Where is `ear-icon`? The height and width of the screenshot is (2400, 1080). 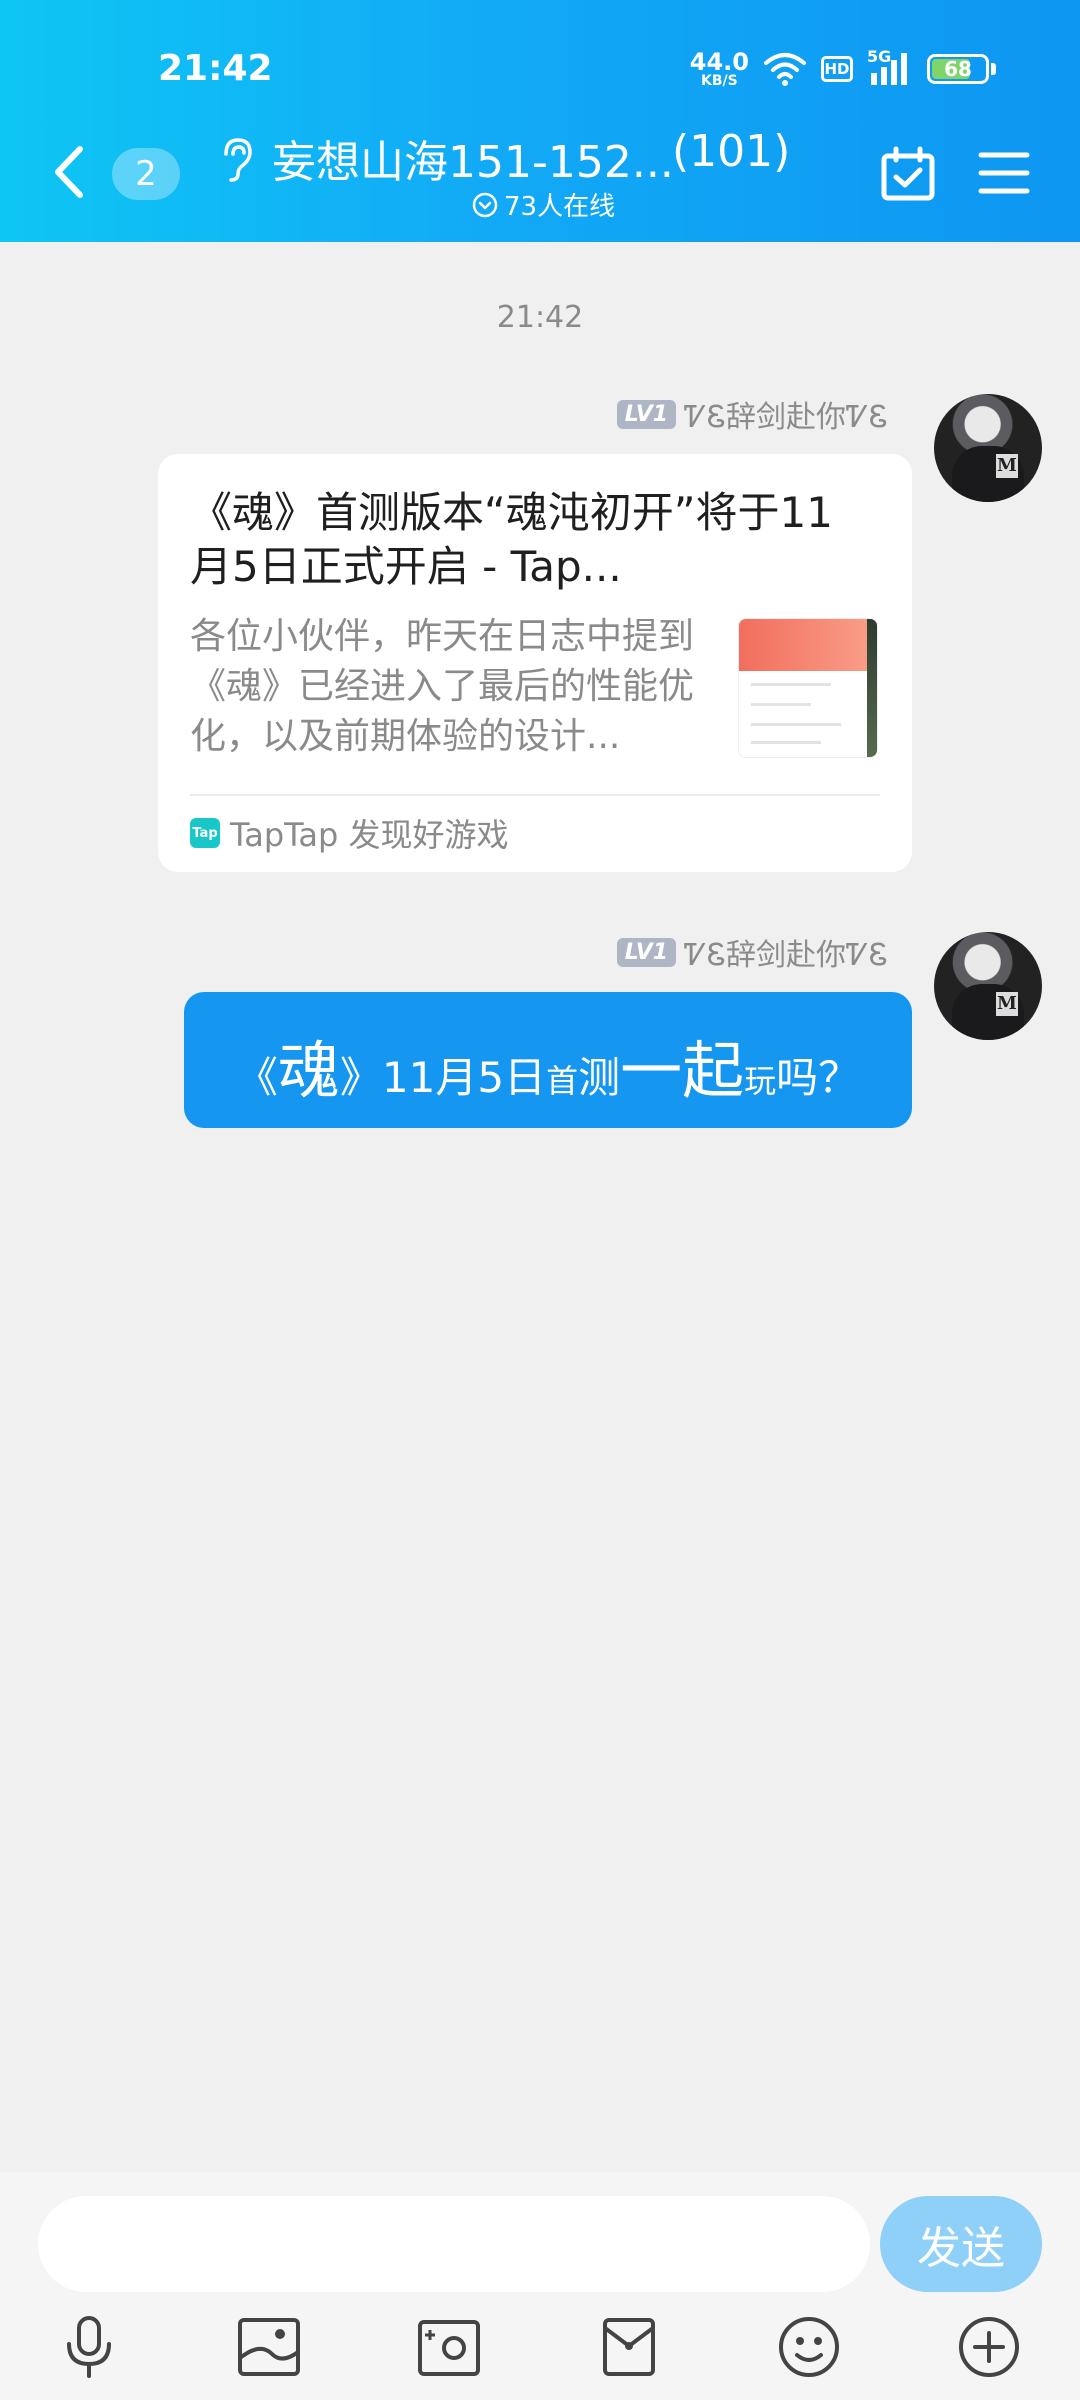 ear-icon is located at coordinates (236, 159).